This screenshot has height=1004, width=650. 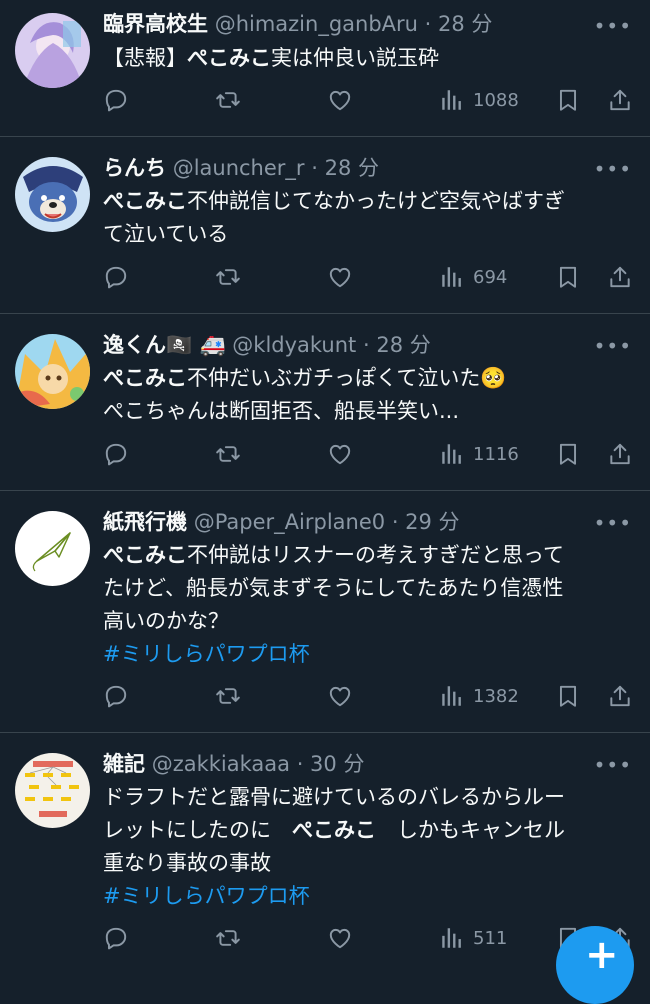 I want to click on display-name: 紙飛行機, so click(x=145, y=522).